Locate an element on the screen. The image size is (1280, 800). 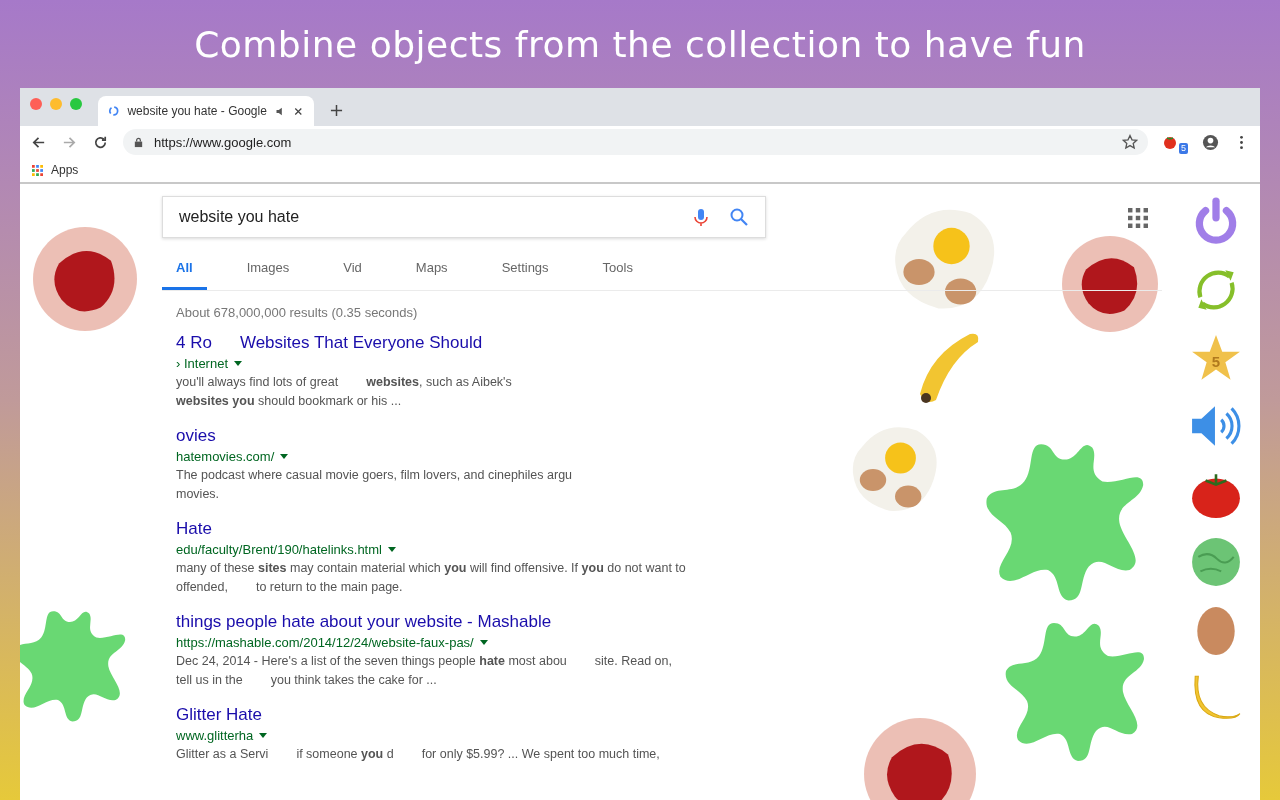
new-tab-icon is located at coordinates (336, 110).